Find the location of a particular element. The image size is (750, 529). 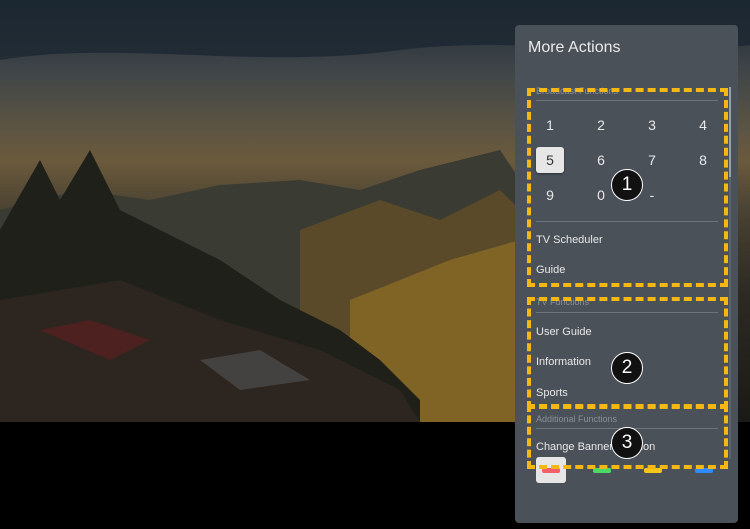

scrollbar-thumb is located at coordinates (730, 132).